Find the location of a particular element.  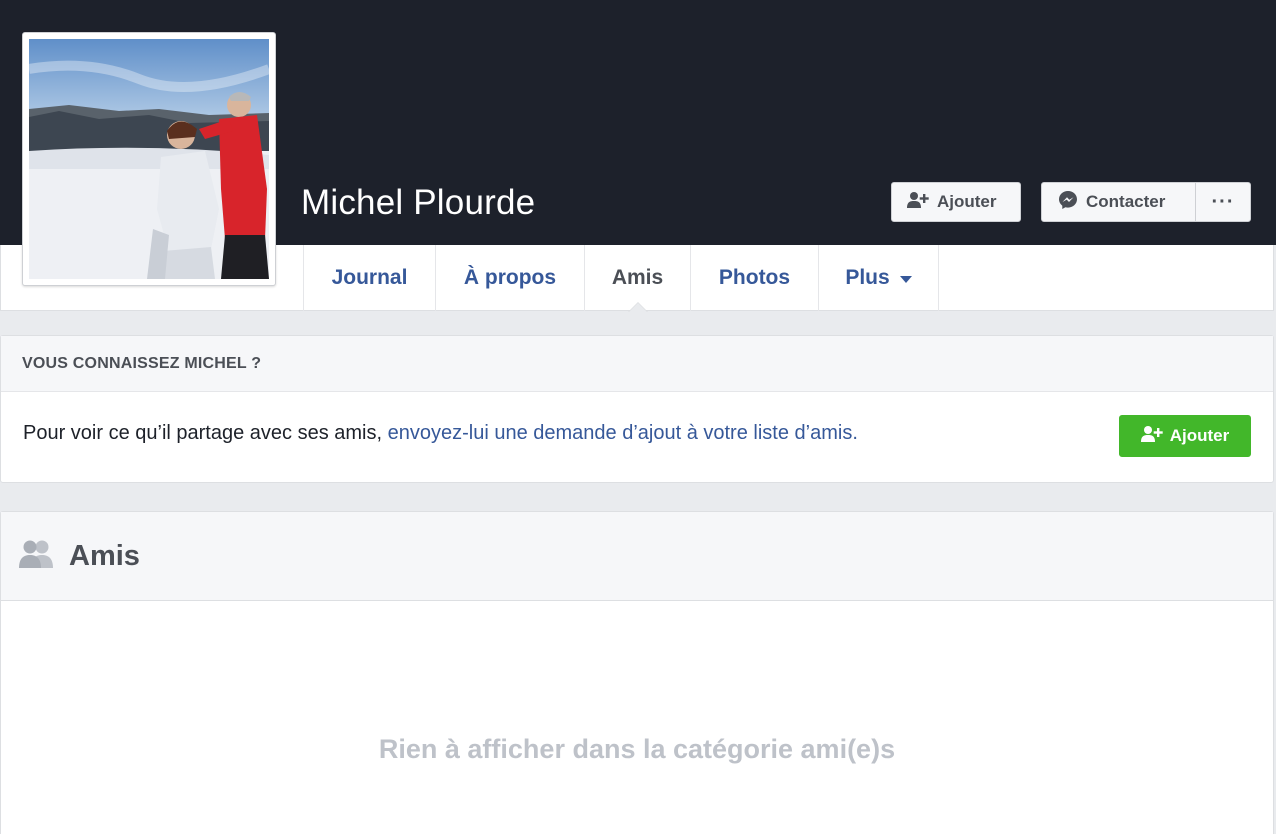

contact-label: Contacter is located at coordinates (1126, 201).